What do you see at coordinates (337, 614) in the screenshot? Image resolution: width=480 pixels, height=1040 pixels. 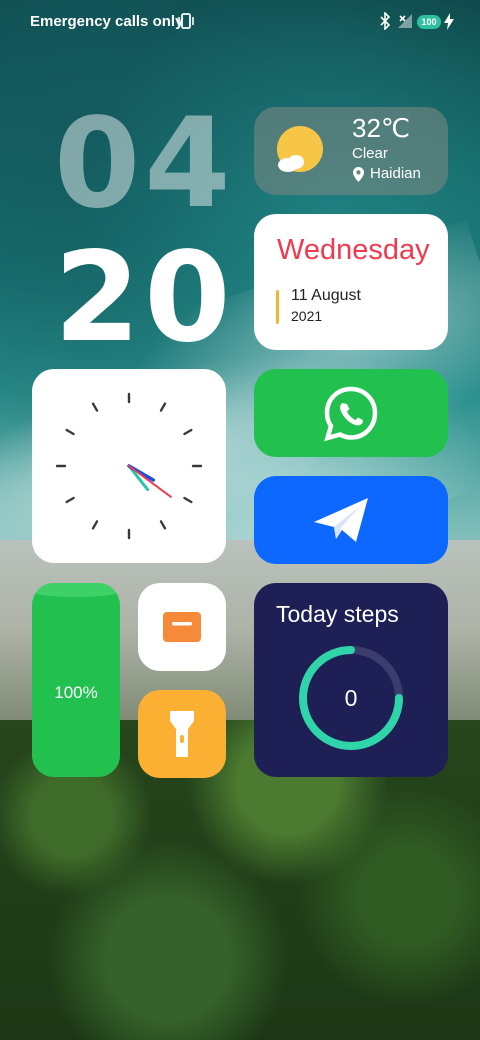 I see `steps-title: Today steps` at bounding box center [337, 614].